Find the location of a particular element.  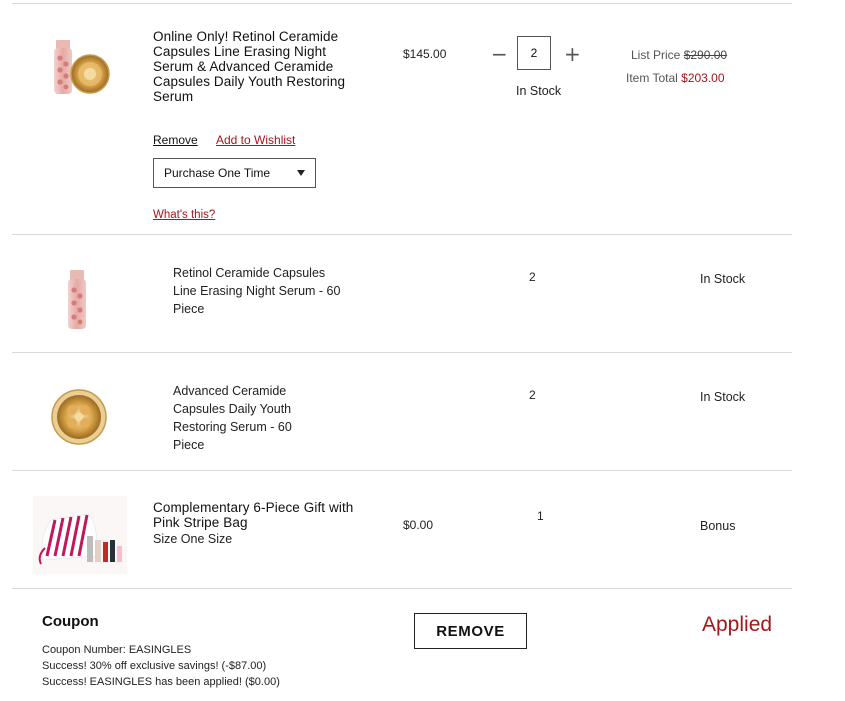

coupon-number: Coupon Number: EASINGLES is located at coordinates (117, 650).